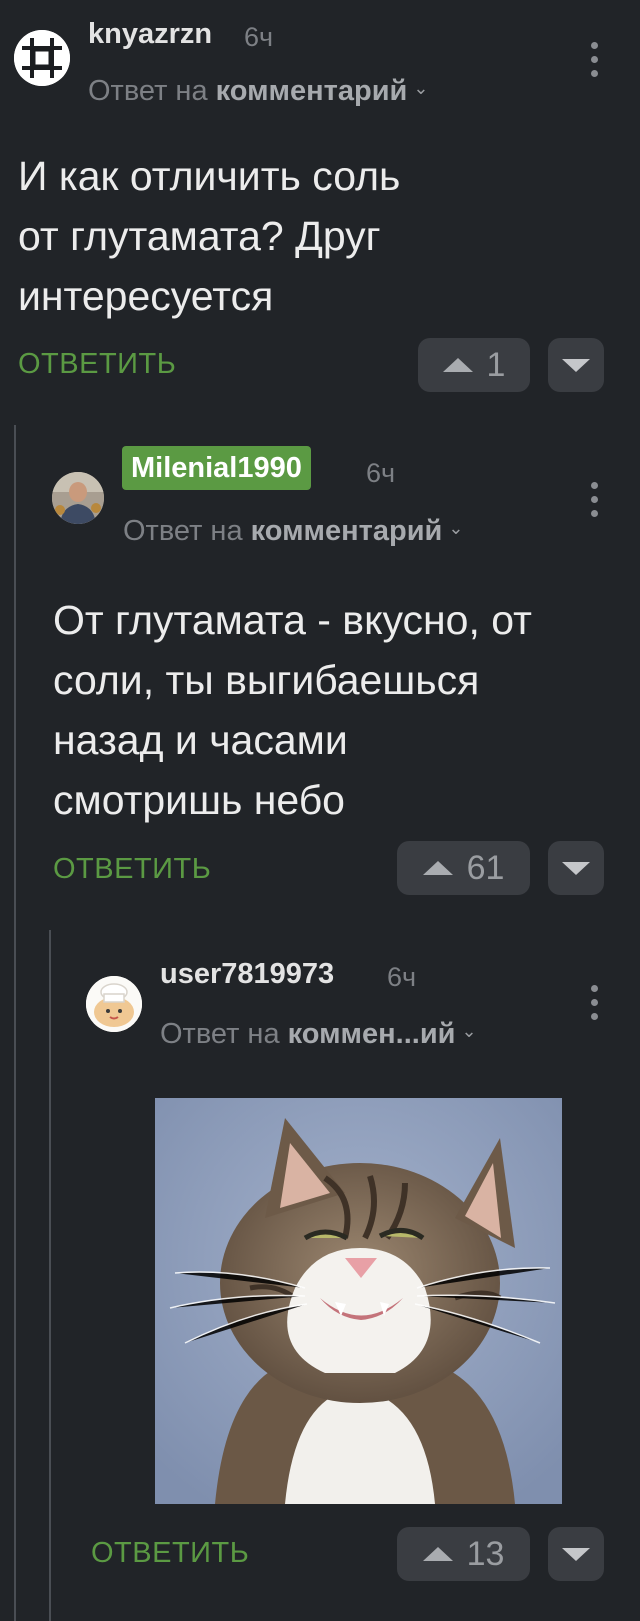 The image size is (640, 1621). What do you see at coordinates (372, 1034) in the screenshot?
I see `reply-target-link: коммен...ий` at bounding box center [372, 1034].